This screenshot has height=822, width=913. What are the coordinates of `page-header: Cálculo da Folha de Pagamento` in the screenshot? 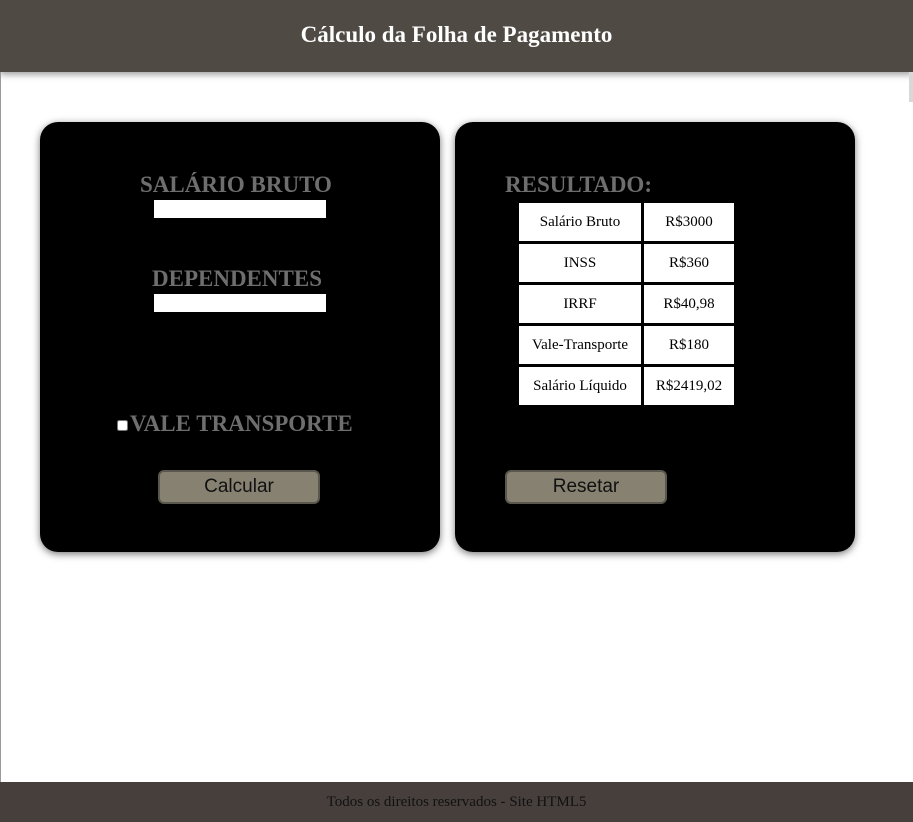 It's located at (456, 36).